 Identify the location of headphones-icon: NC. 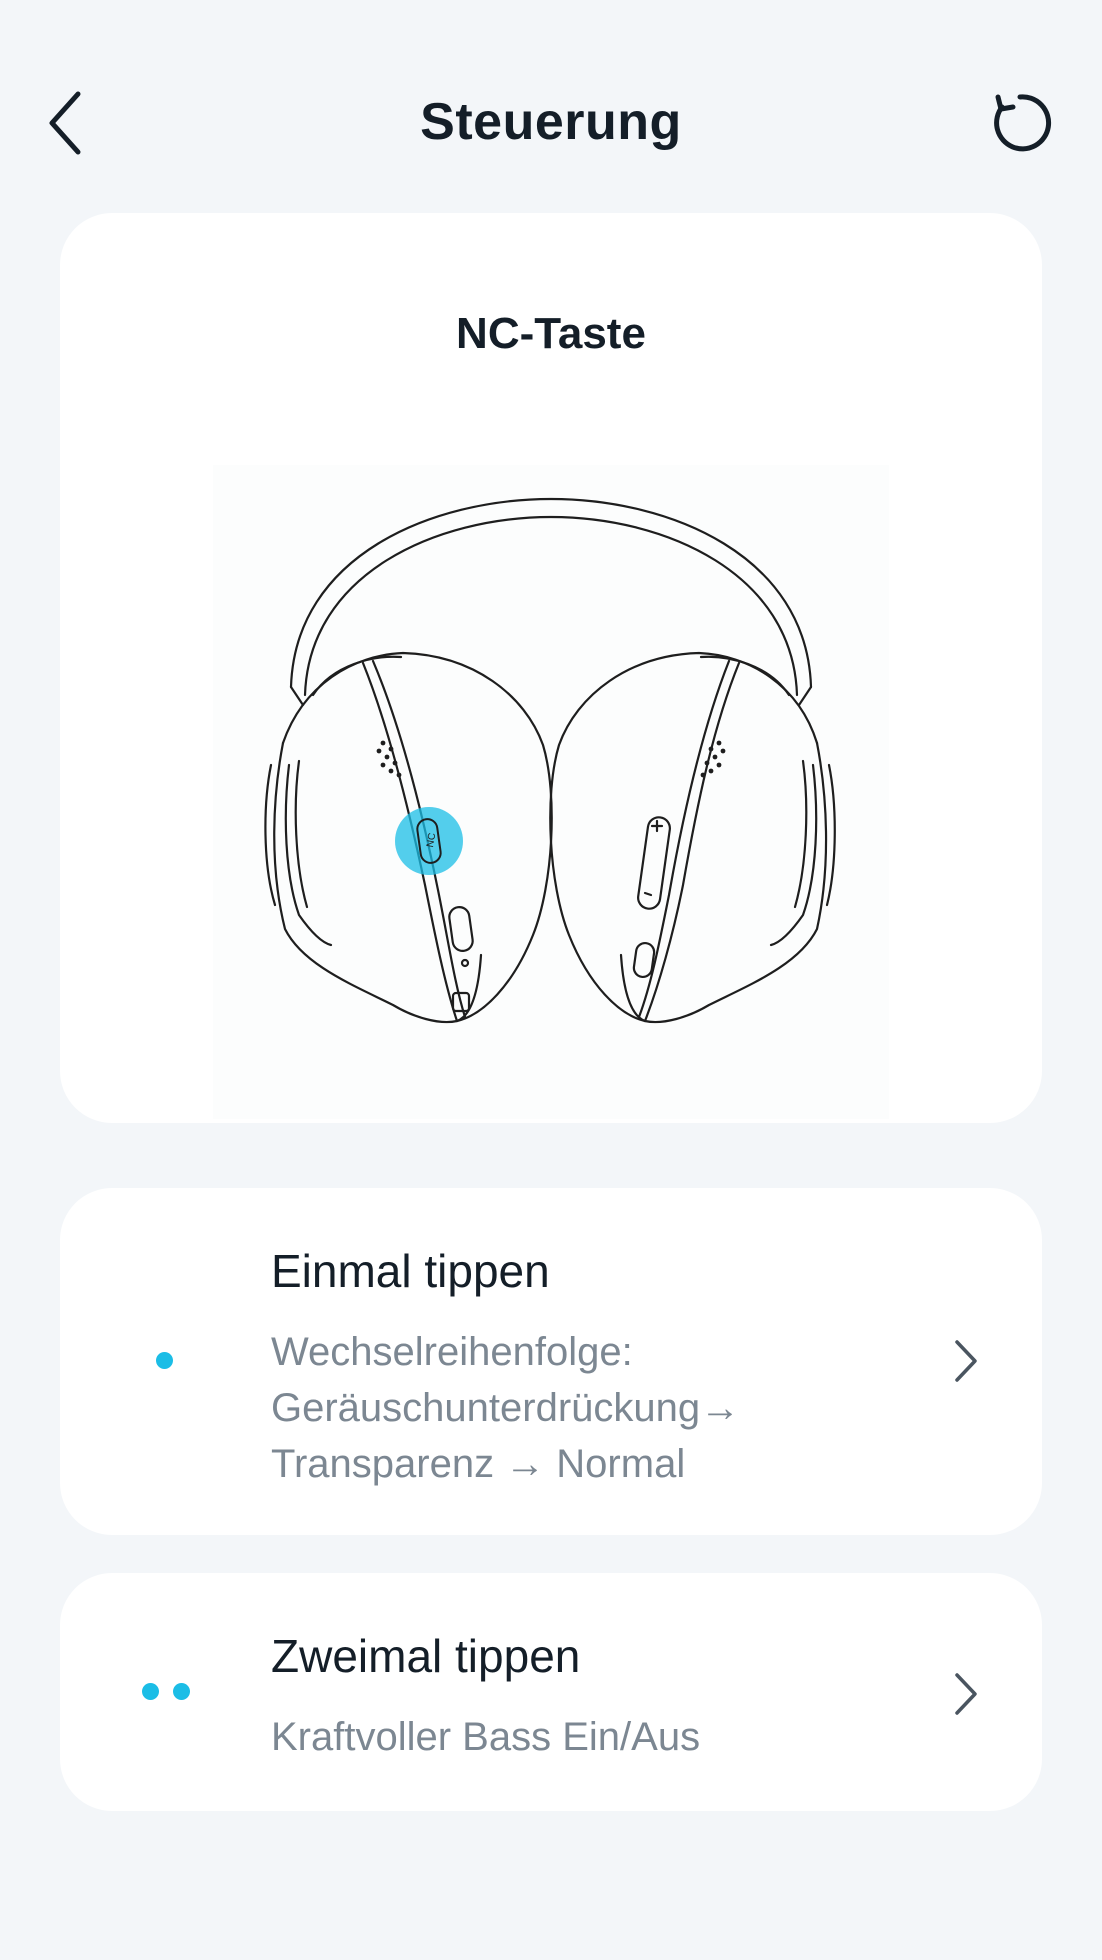
(550, 760).